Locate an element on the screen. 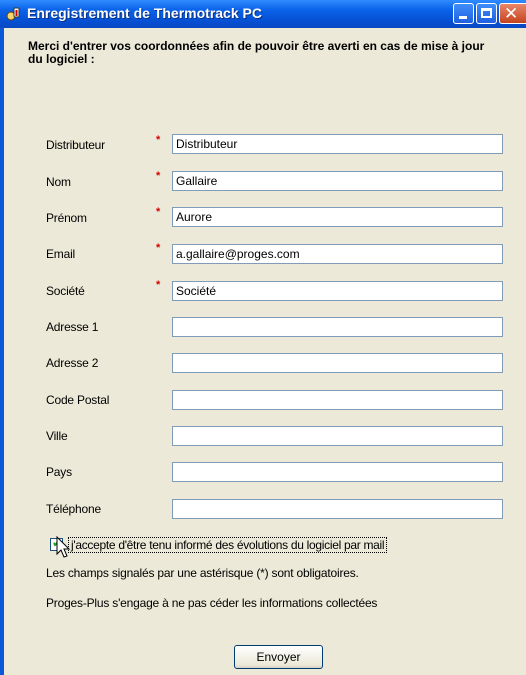  field-label-prenom: Prénom is located at coordinates (66, 218).